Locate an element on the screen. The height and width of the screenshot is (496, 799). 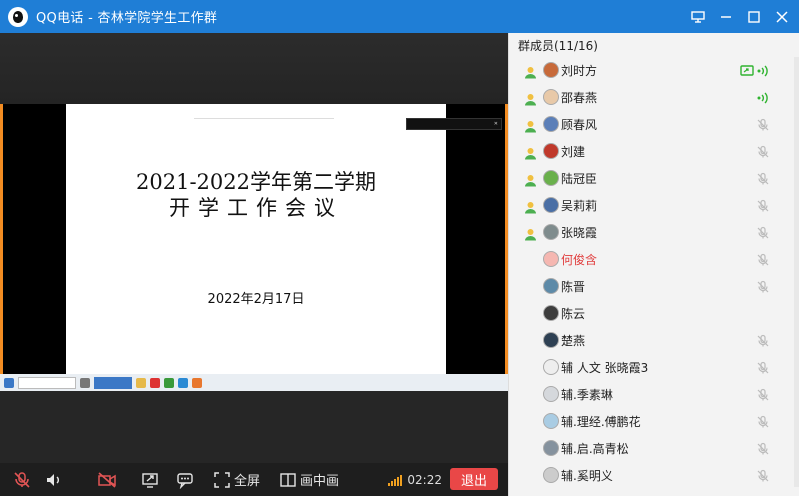
member-name: 邵春燕 is located at coordinates (579, 98).